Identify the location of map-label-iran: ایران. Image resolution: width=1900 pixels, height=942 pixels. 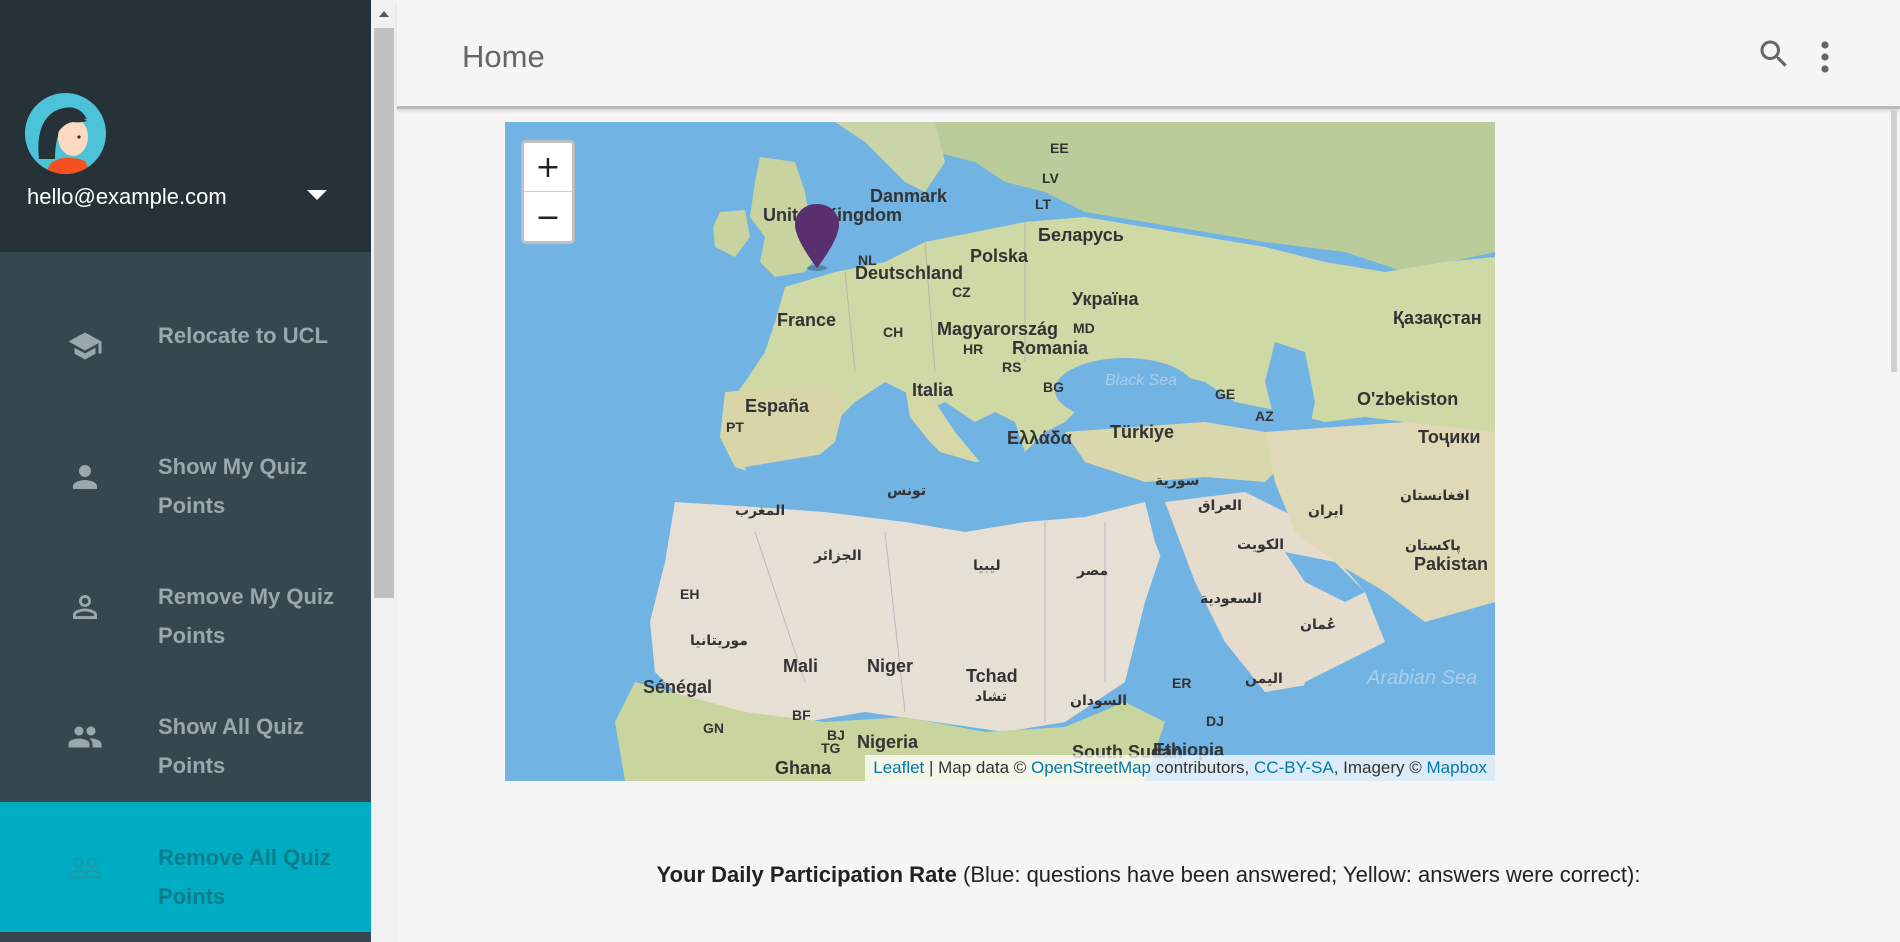
(1326, 510).